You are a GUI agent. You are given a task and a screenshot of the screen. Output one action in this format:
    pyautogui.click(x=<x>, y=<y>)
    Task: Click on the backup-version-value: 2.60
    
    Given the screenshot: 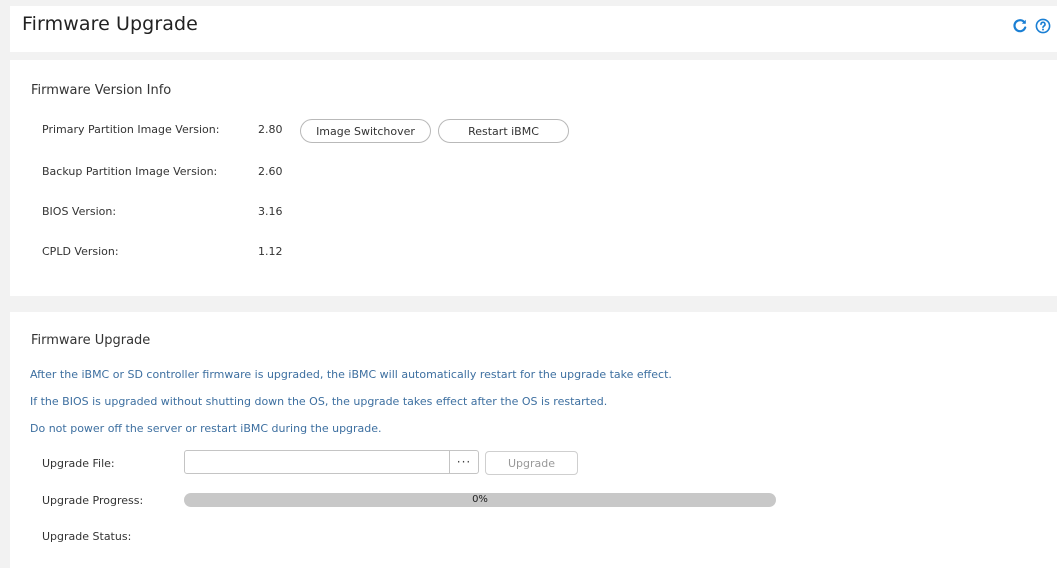 What is the action you would take?
    pyautogui.click(x=270, y=171)
    